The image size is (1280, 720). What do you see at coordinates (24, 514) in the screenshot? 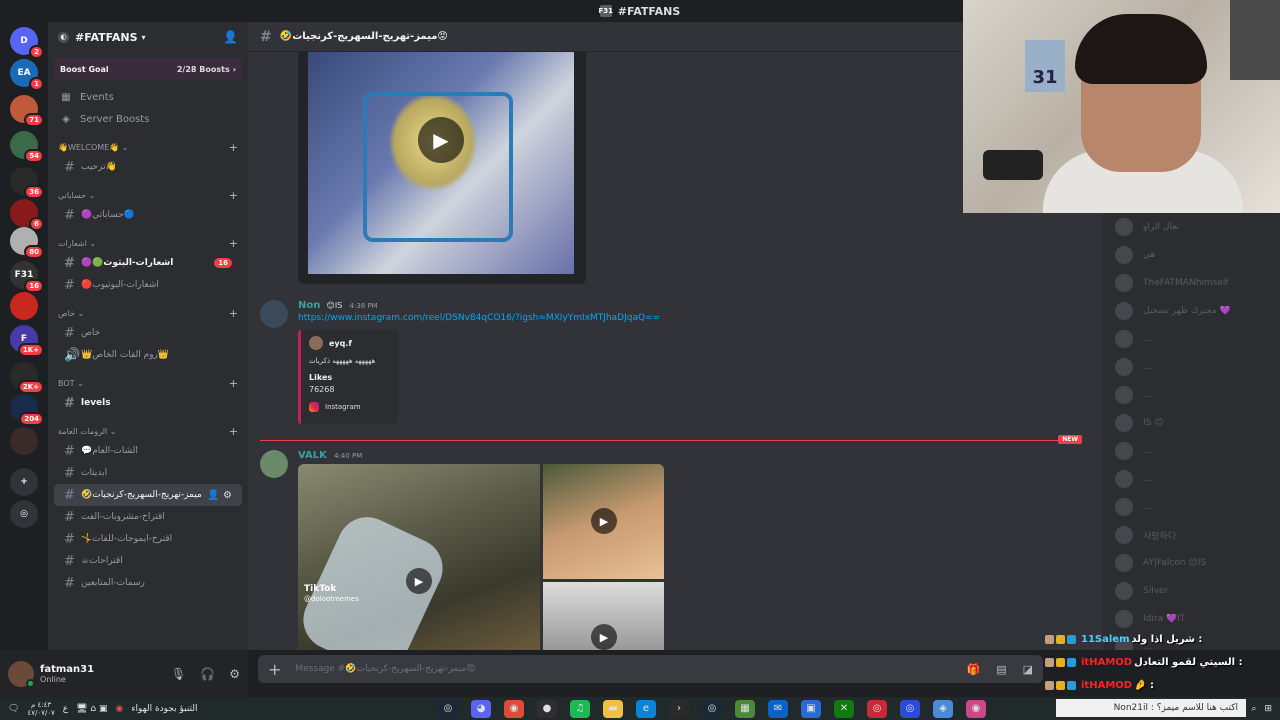
I see `server-icon: ◎` at bounding box center [24, 514].